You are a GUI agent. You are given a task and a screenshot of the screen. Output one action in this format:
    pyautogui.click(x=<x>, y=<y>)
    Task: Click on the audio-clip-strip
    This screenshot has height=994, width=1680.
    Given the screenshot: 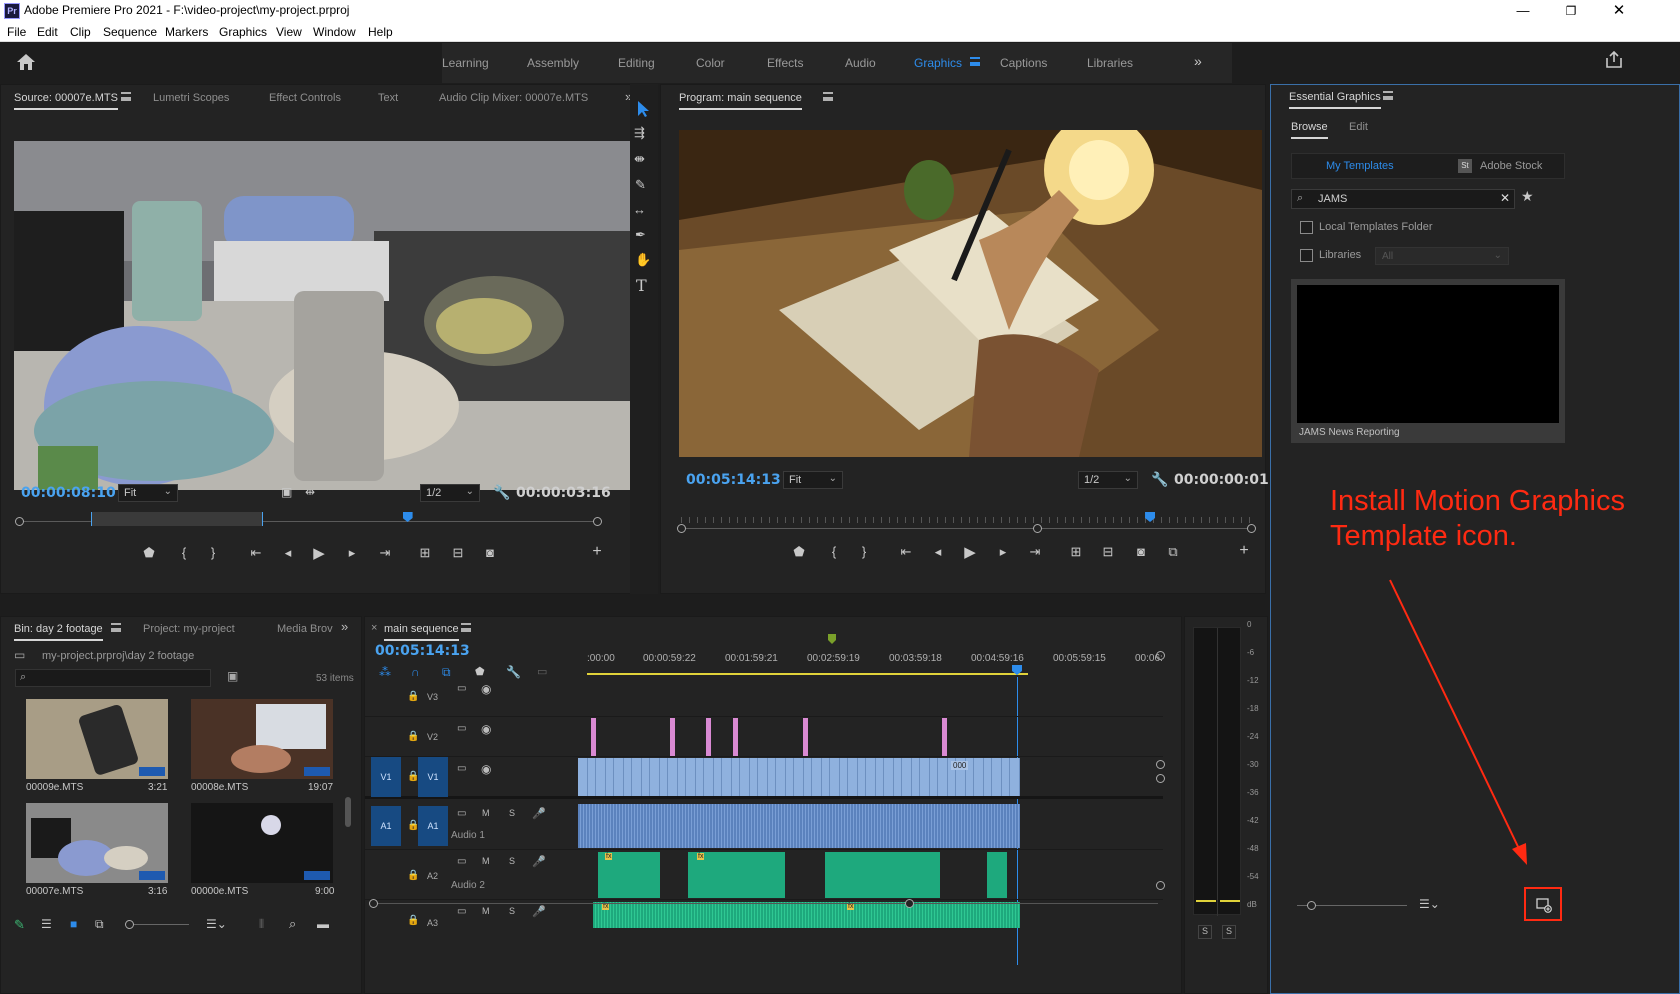 What is the action you would take?
    pyautogui.click(x=799, y=826)
    